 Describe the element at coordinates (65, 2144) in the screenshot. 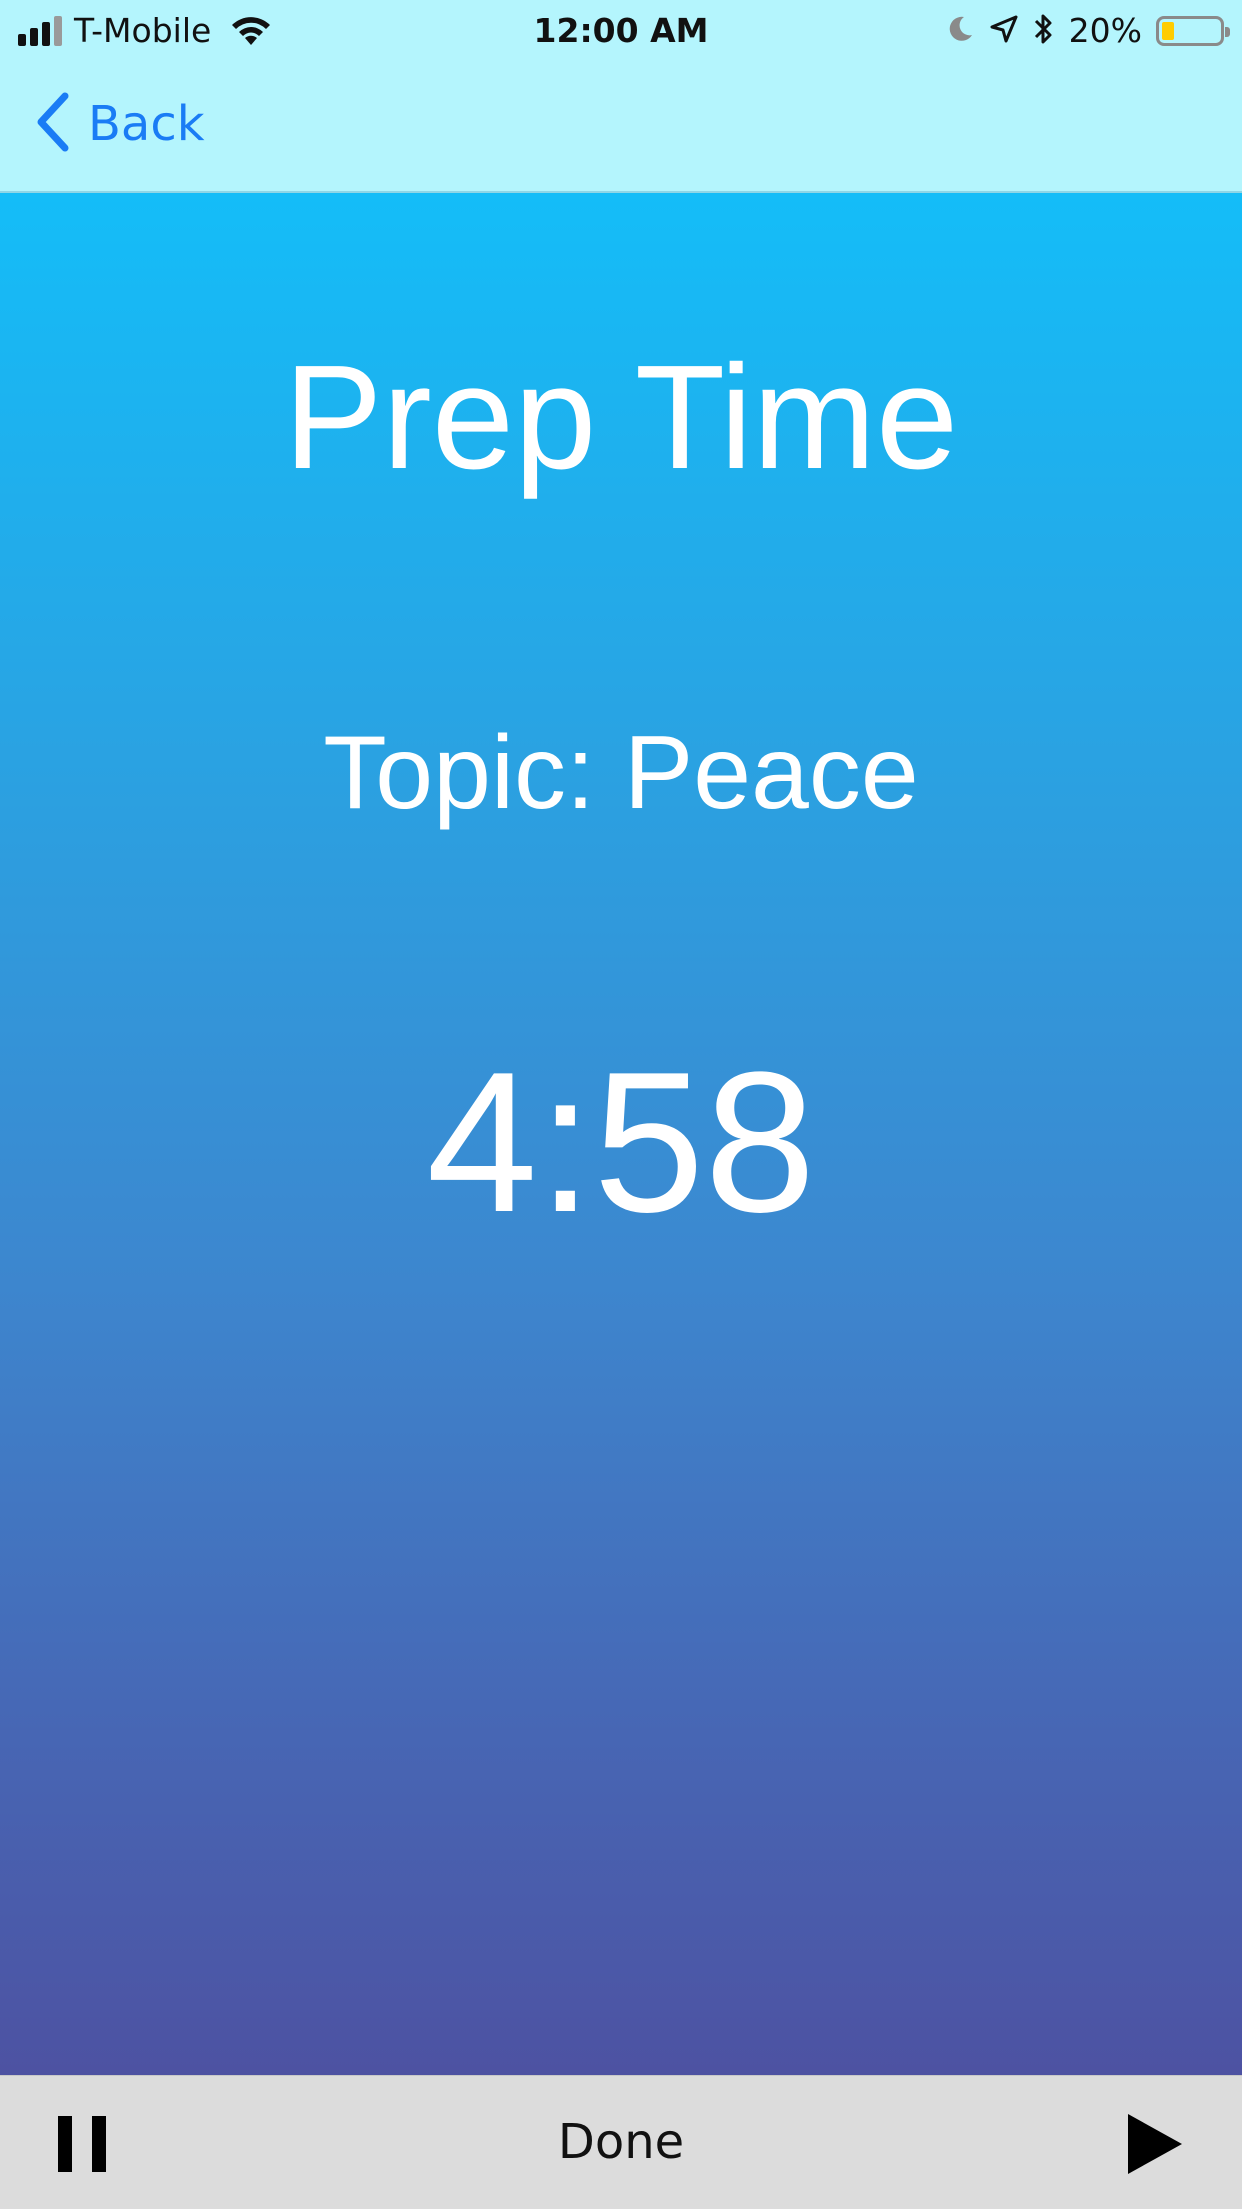

I see `pause-bar-left` at that location.